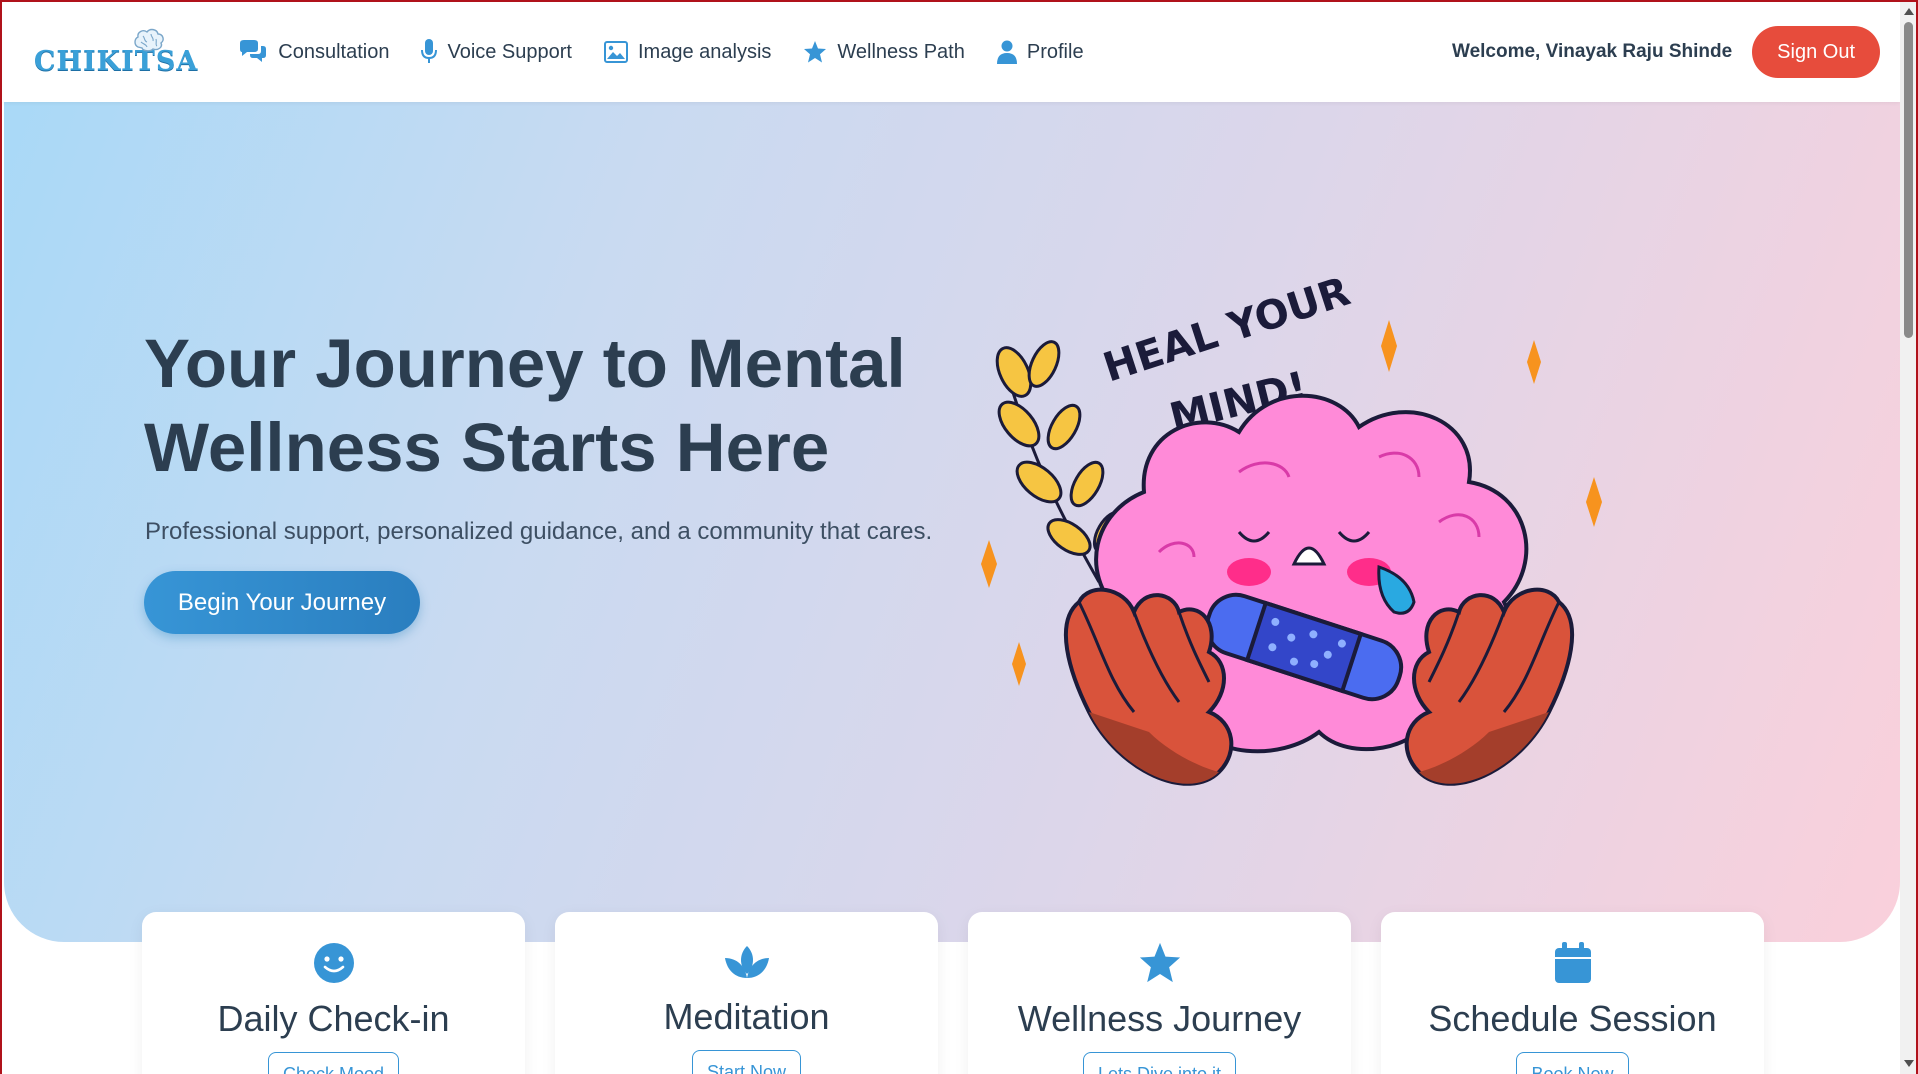  I want to click on lets-dive-button: Lets Dive into it, so click(1159, 1063).